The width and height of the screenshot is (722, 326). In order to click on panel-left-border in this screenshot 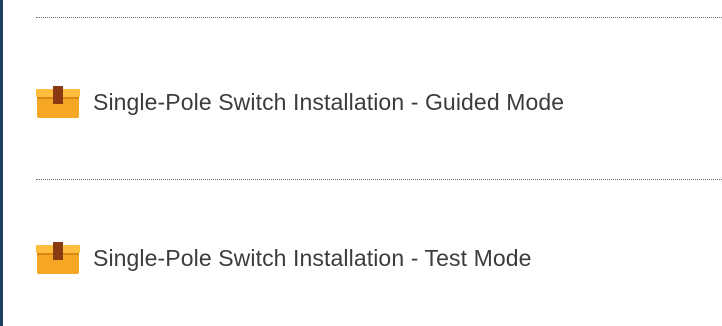, I will do `click(1, 163)`.